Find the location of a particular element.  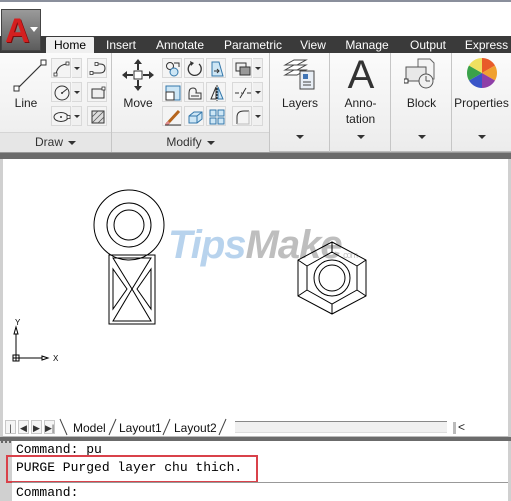

array-button is located at coordinates (242, 68).